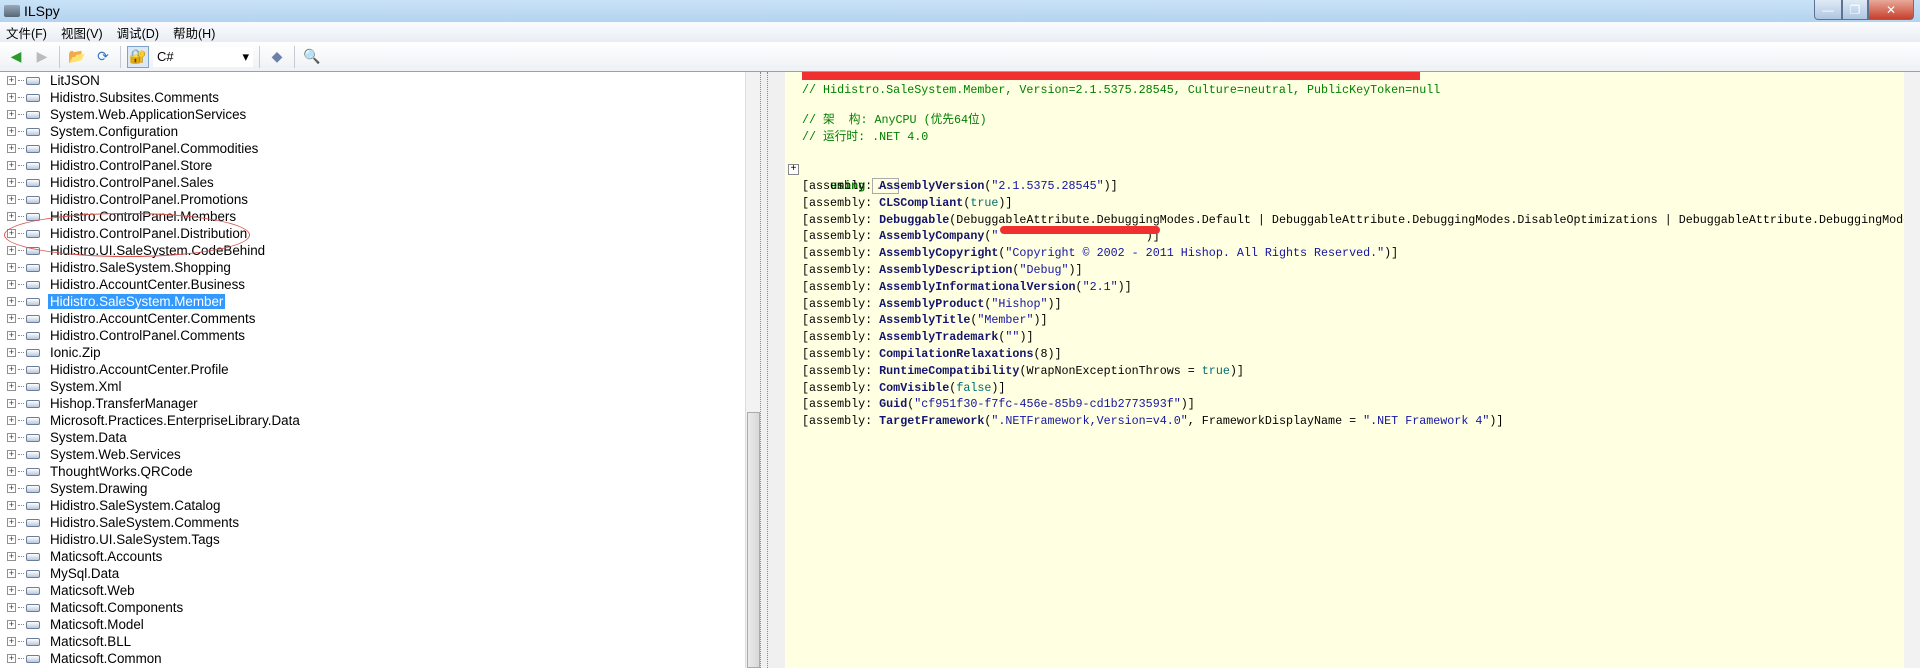 The height and width of the screenshot is (668, 1920). Describe the element at coordinates (372, 267) in the screenshot. I see `tree-item: + Hidistro.SaleSystem.Shopping` at that location.